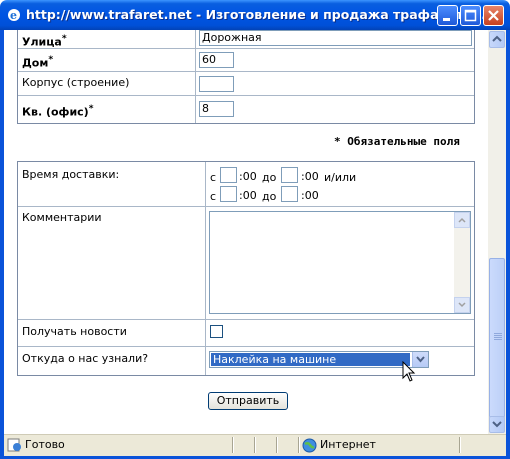 The image size is (510, 459). I want to click on apartment-label: Кв. (офис)*, so click(58, 111).